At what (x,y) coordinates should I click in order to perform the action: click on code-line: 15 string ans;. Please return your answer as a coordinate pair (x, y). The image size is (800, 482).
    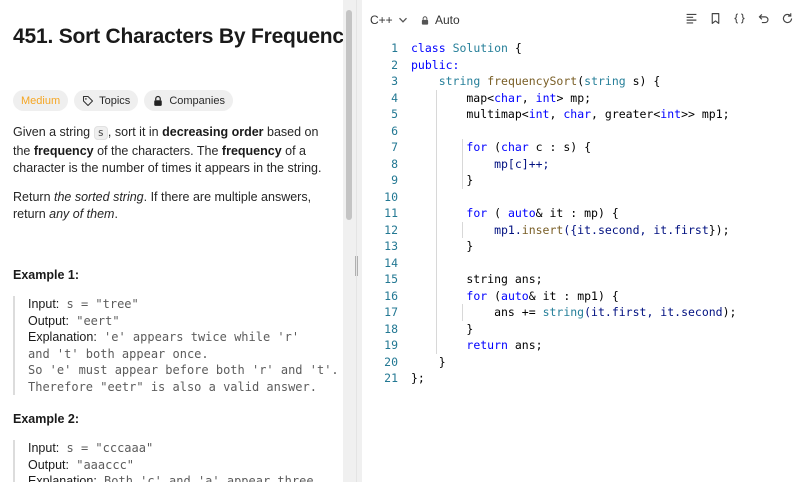
    Looking at the image, I should click on (463, 279).